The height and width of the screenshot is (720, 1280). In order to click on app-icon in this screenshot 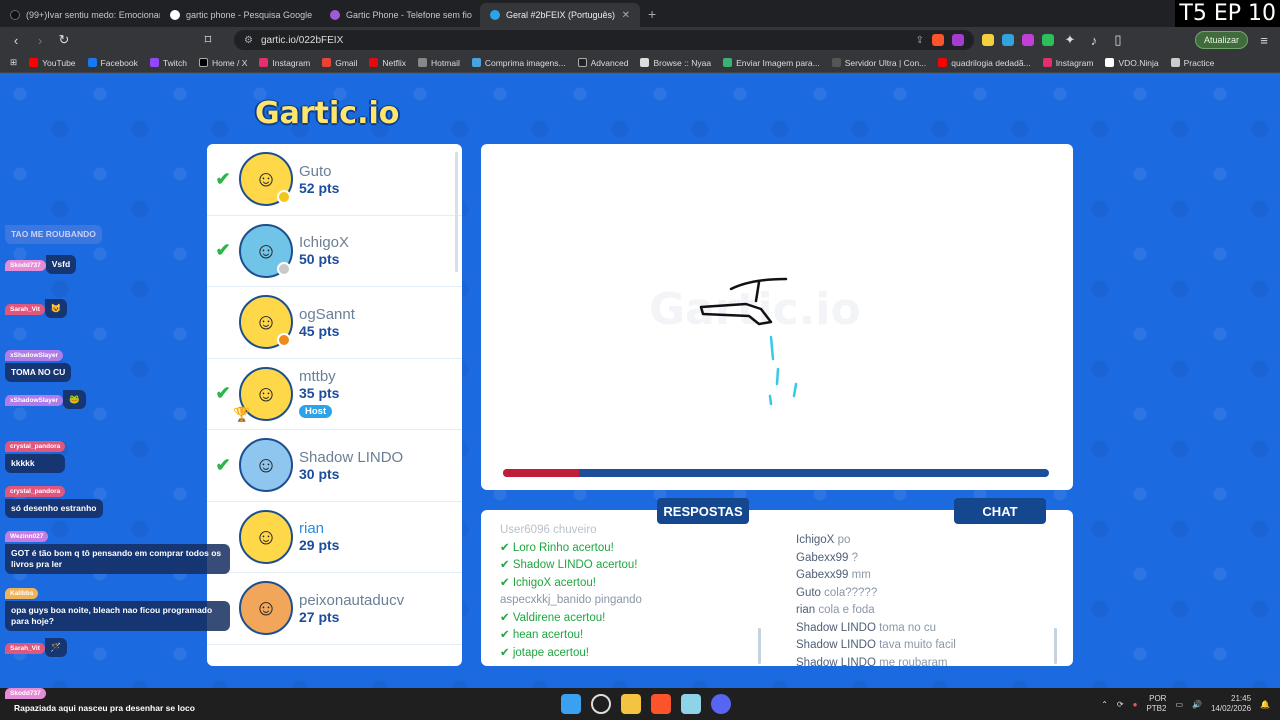, I will do `click(691, 704)`.